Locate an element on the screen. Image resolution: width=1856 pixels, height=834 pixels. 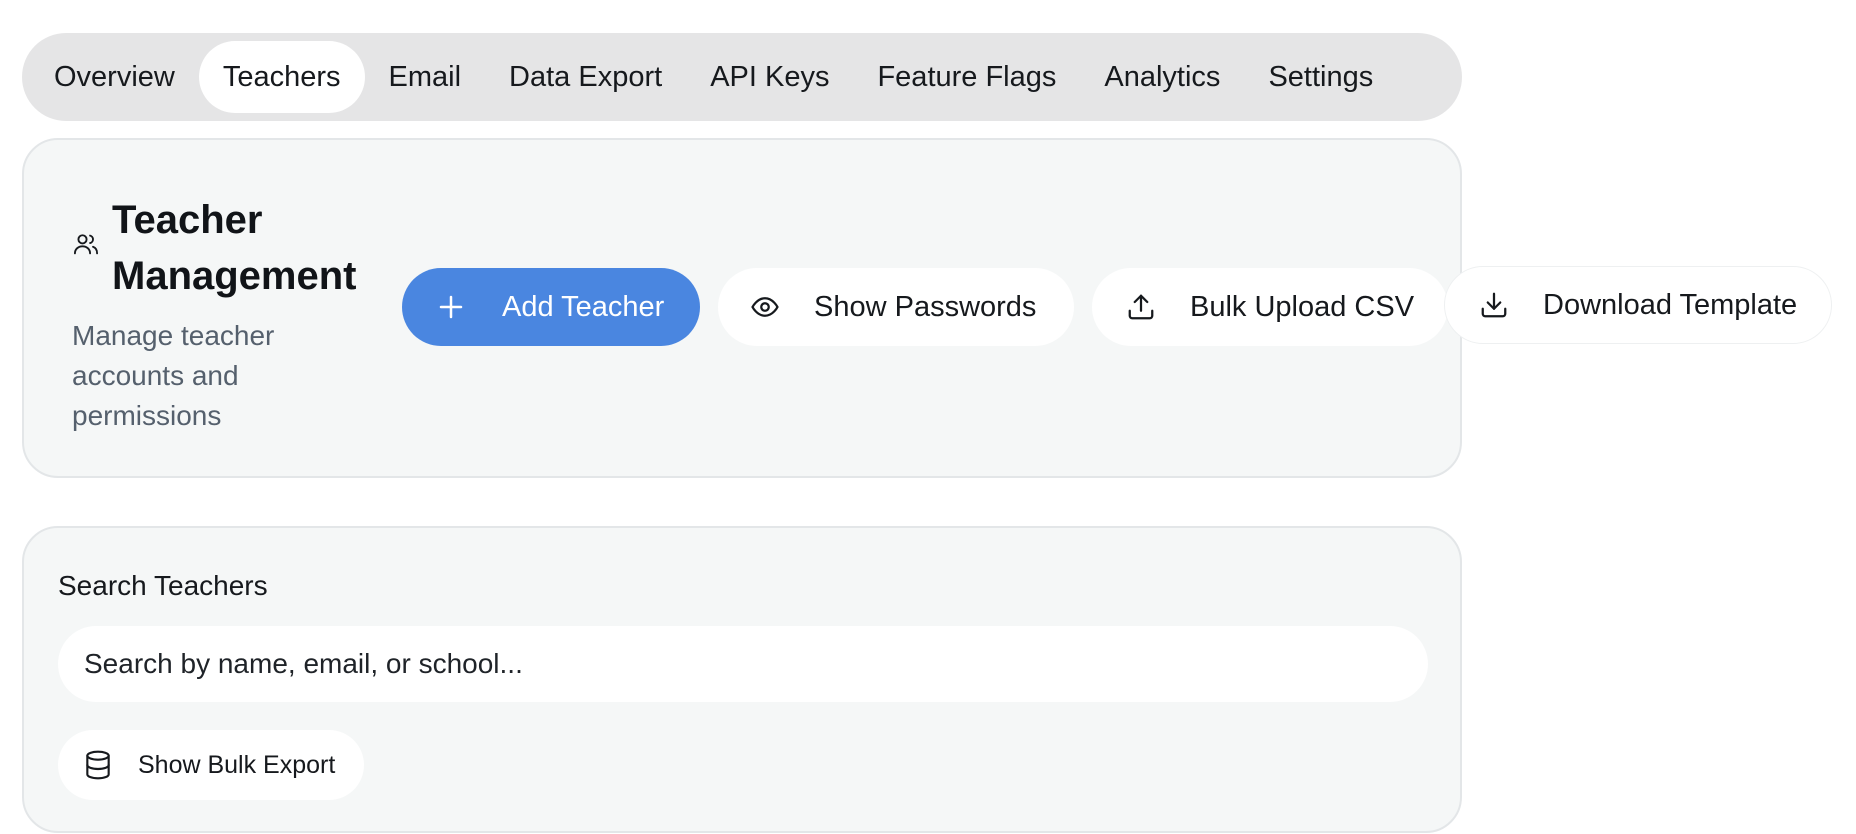
tab-feature-flags: Feature Flags is located at coordinates (966, 77).